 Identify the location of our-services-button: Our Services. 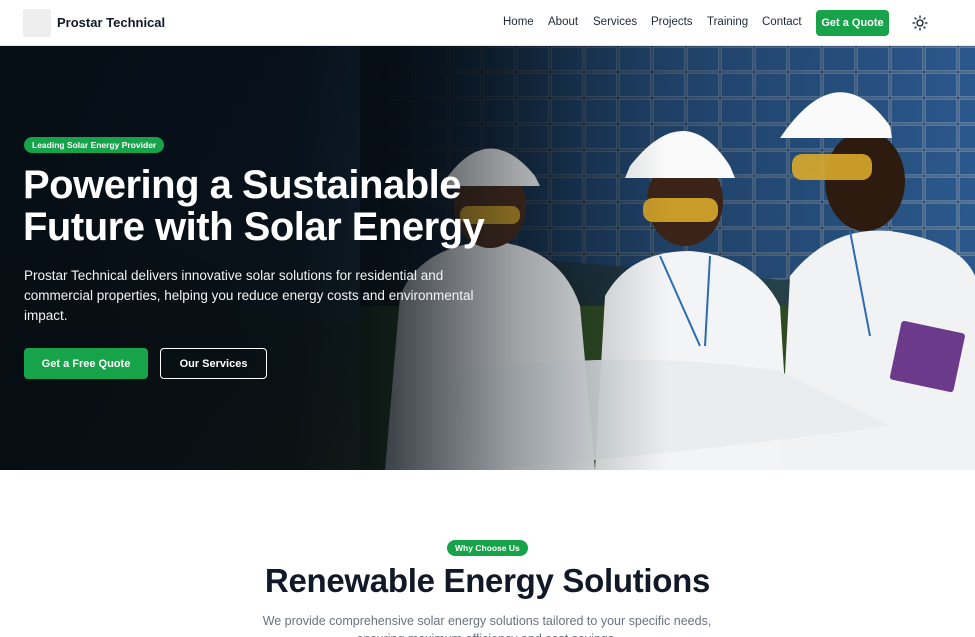
(213, 363).